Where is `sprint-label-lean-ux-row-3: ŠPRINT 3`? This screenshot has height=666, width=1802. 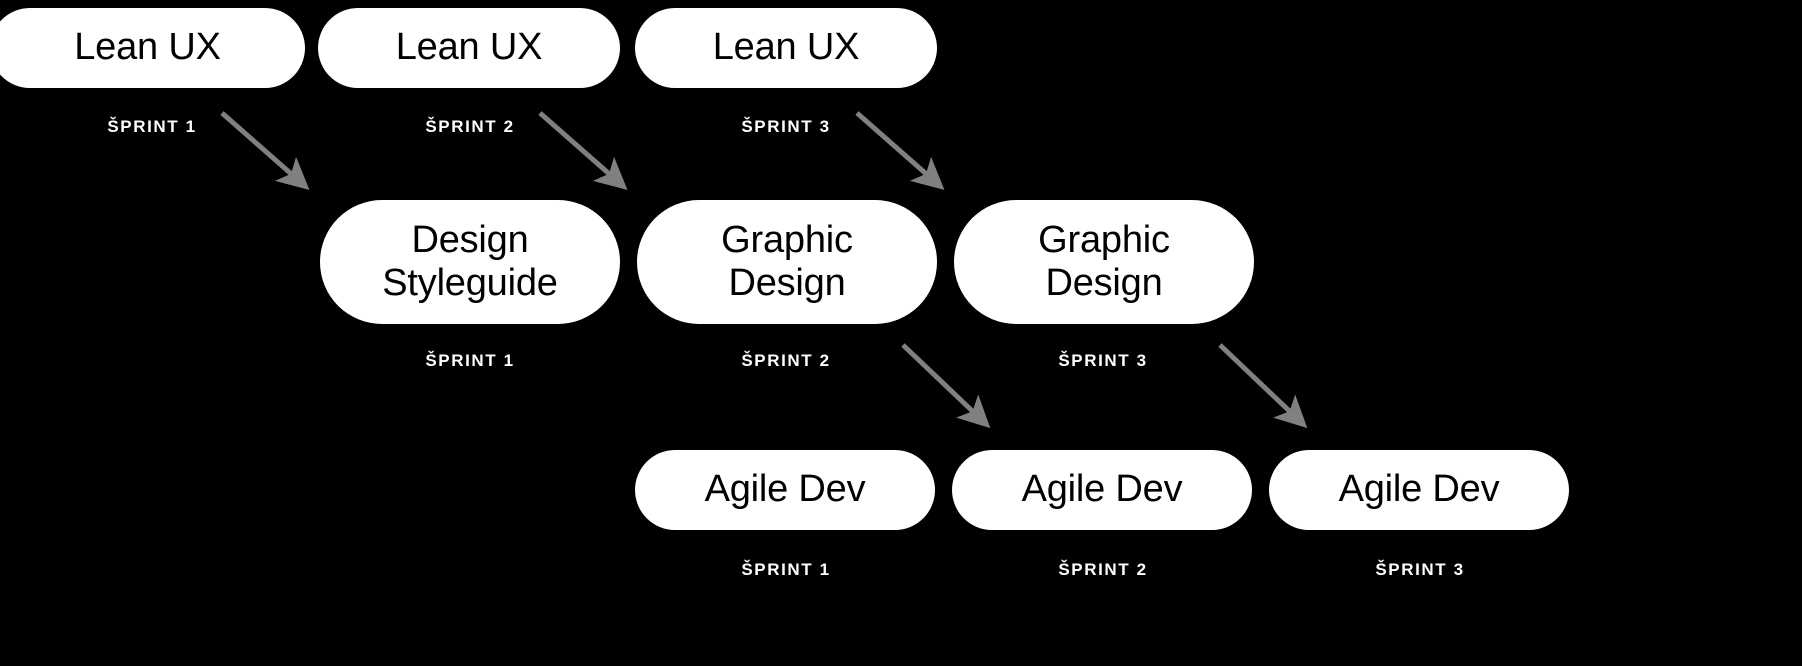
sprint-label-lean-ux-row-3: ŠPRINT 3 is located at coordinates (786, 126).